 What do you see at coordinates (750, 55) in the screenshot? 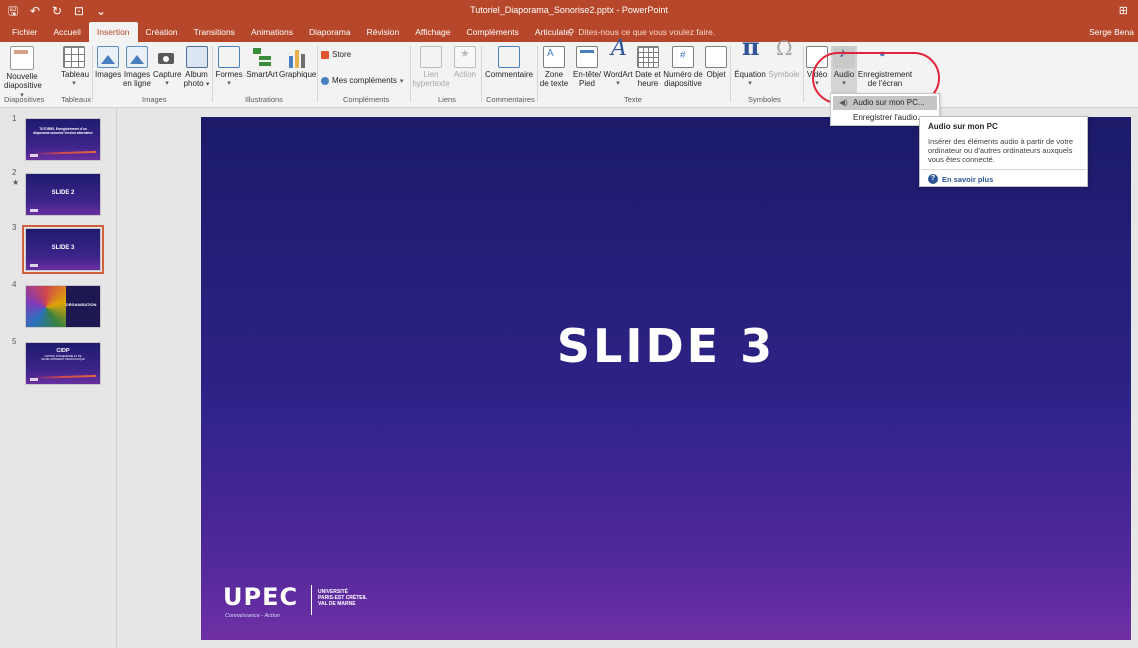
I see `pi-icon` at bounding box center [750, 55].